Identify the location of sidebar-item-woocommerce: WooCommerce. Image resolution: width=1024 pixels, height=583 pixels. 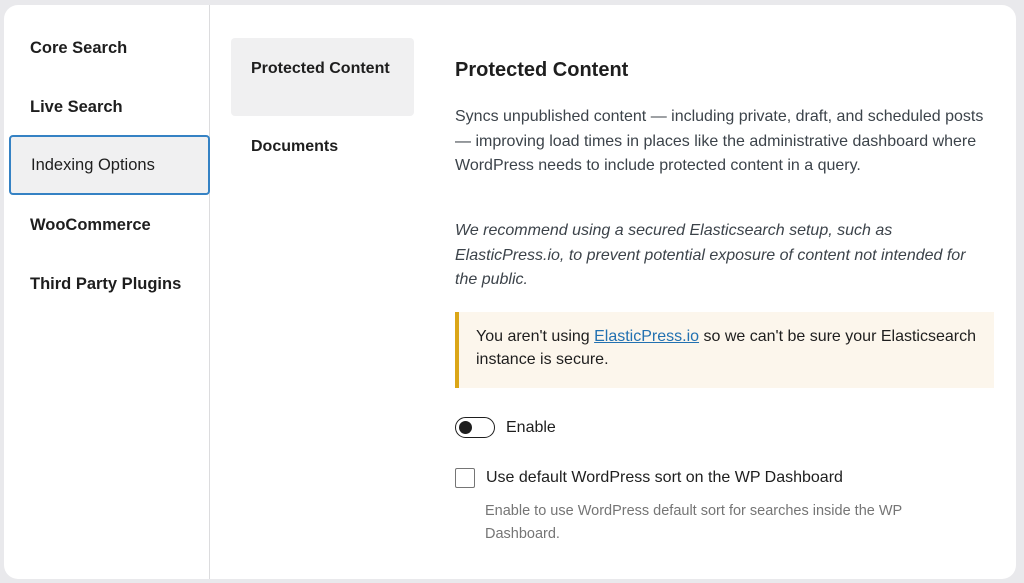
(109, 225).